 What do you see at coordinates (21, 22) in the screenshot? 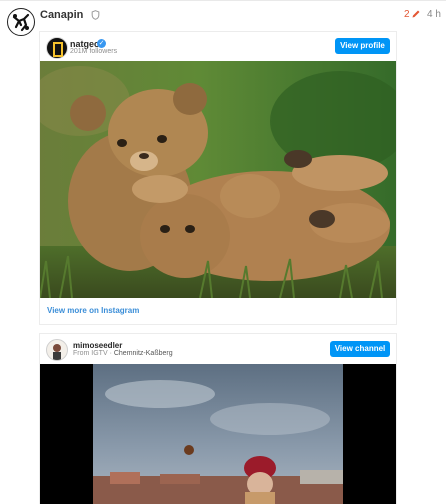
I see `user-avatar` at bounding box center [21, 22].